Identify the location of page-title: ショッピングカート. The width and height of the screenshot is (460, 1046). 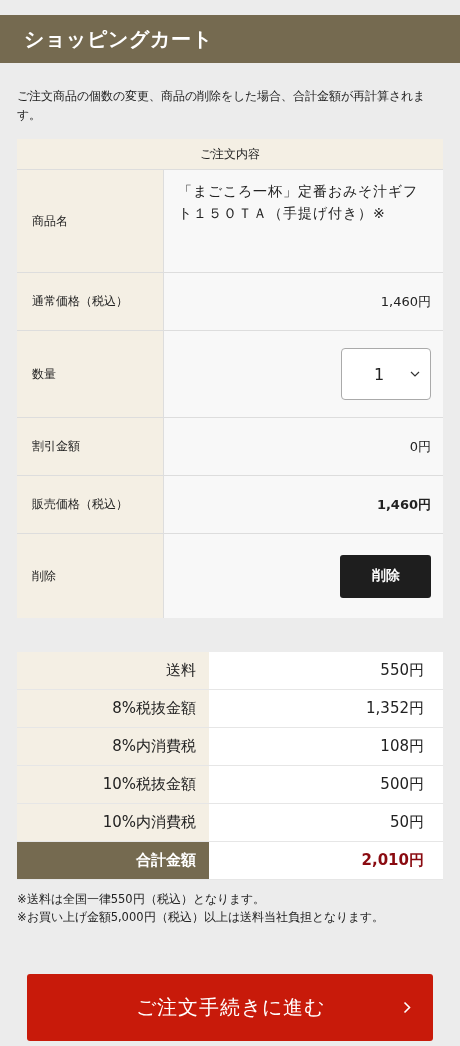
(230, 39).